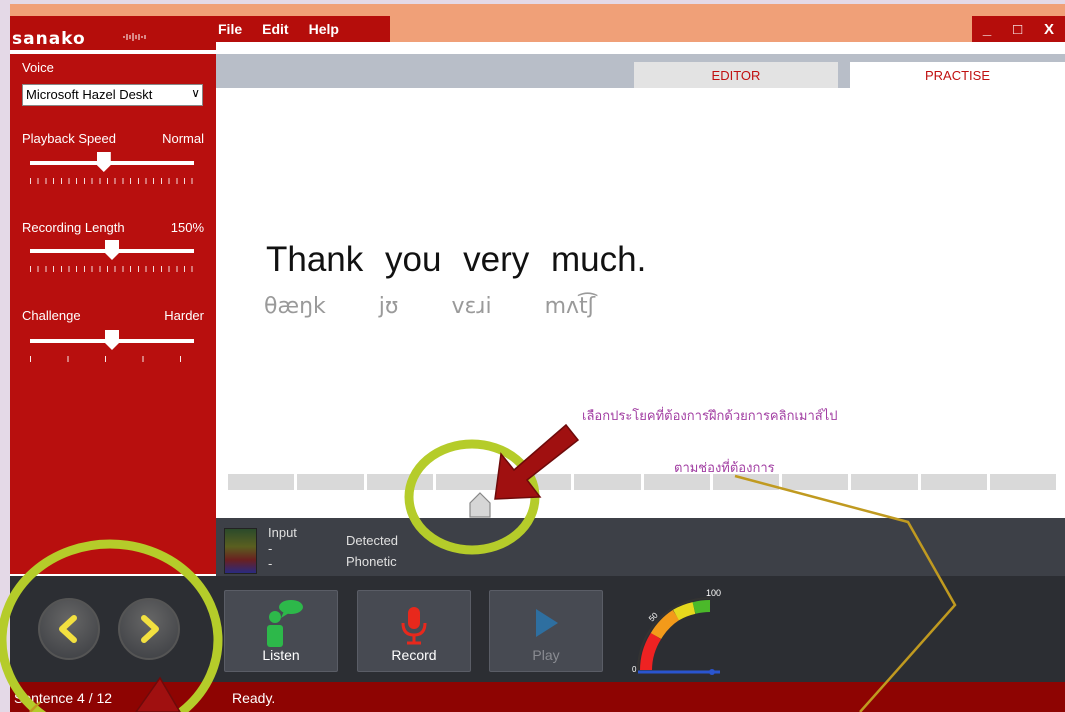  I want to click on score-gauge: 100 50 0, so click(676, 631).